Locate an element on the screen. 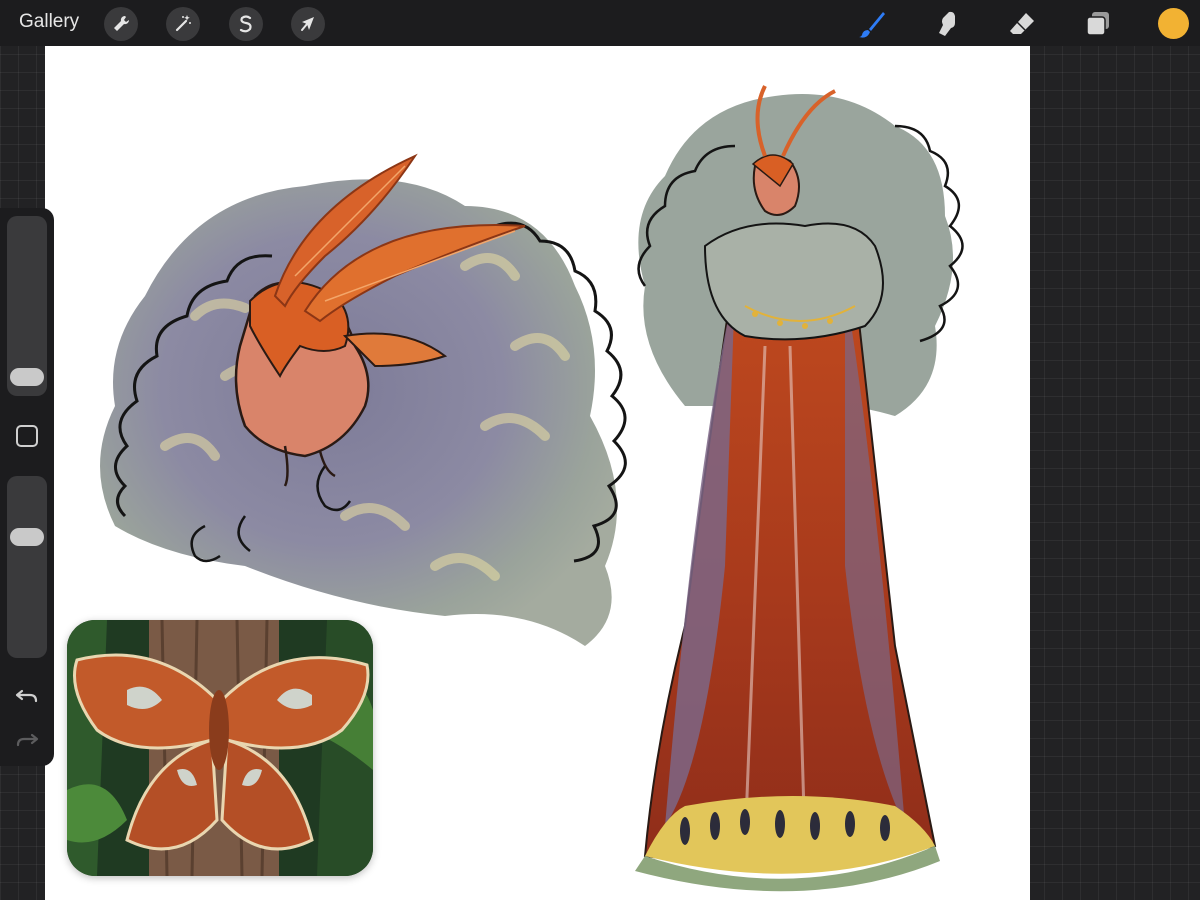 The height and width of the screenshot is (900, 1200). actions-button is located at coordinates (121, 24).